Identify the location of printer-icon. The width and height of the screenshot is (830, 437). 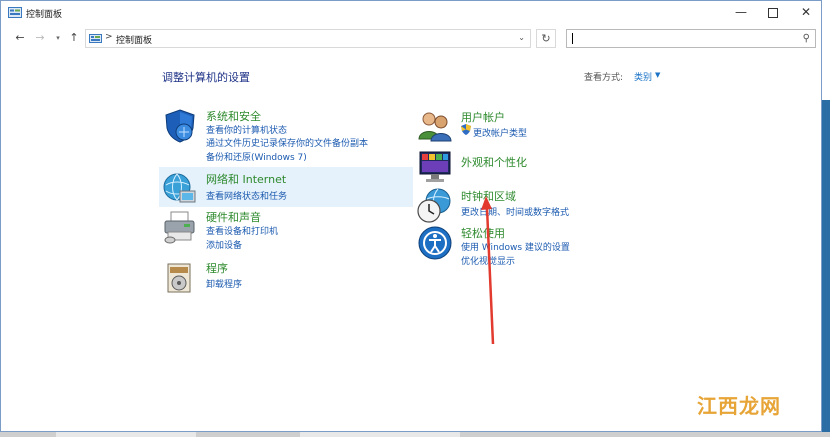
(179, 227).